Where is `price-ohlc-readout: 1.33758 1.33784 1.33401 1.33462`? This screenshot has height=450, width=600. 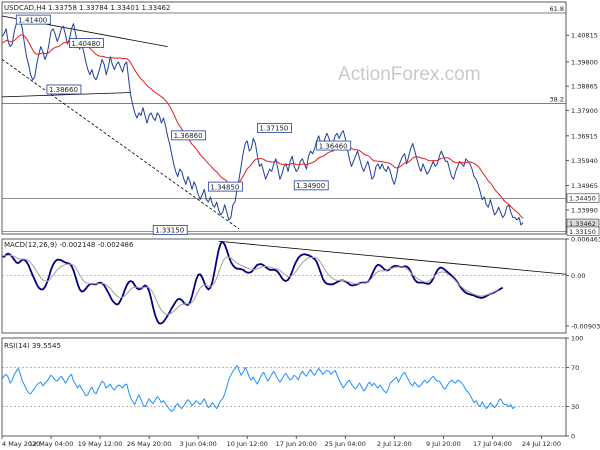 price-ohlc-readout: 1.33758 1.33784 1.33401 1.33462 is located at coordinates (109, 8).